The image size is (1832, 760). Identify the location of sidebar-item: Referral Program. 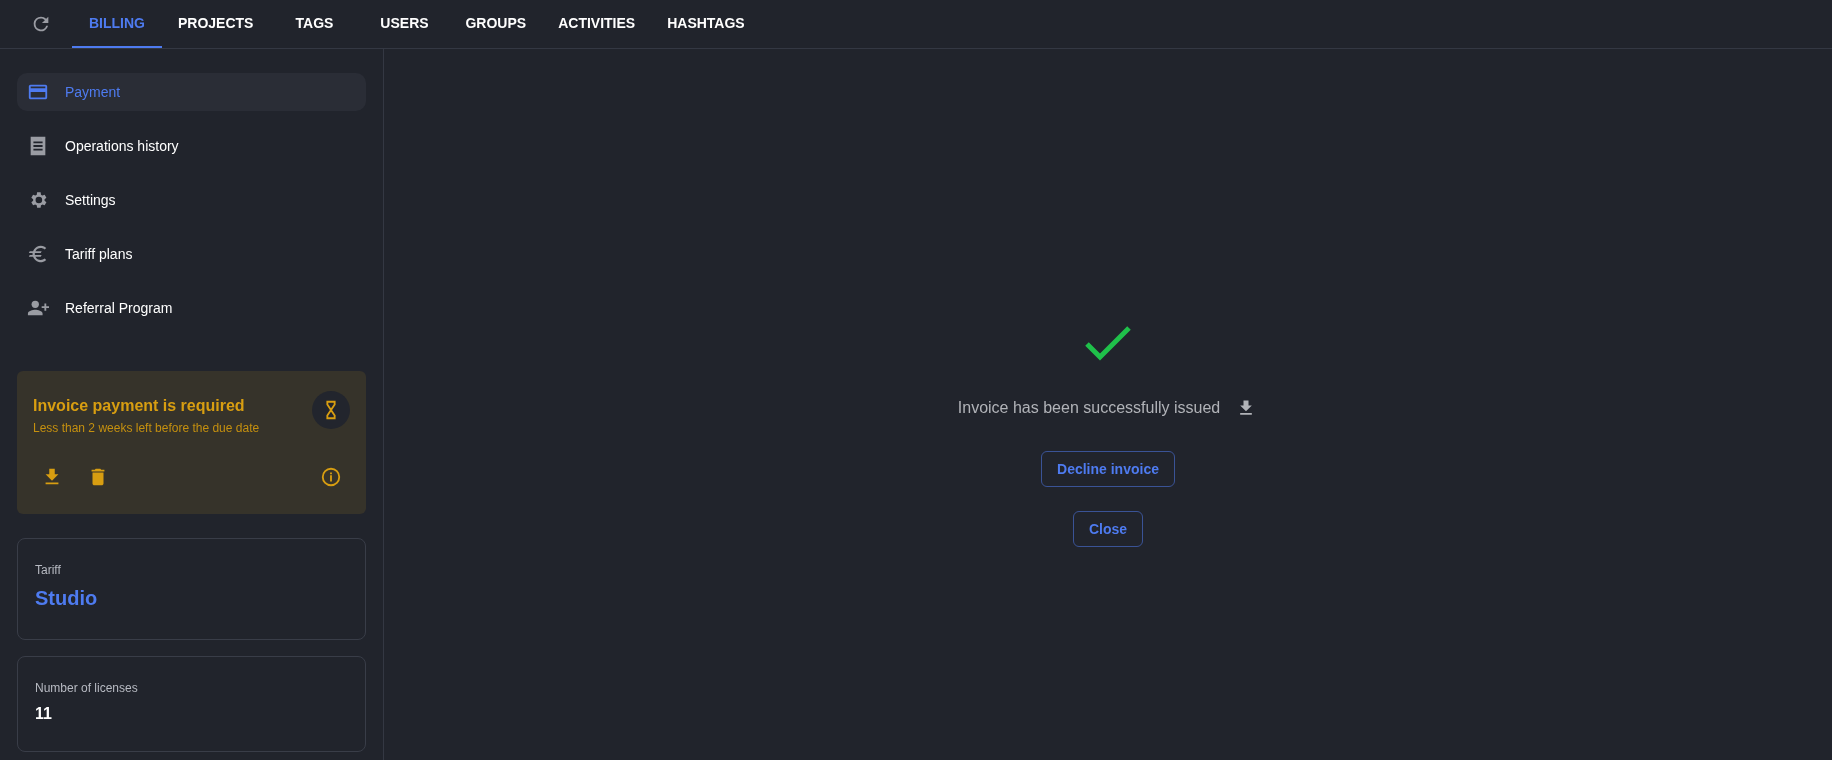
(191, 308).